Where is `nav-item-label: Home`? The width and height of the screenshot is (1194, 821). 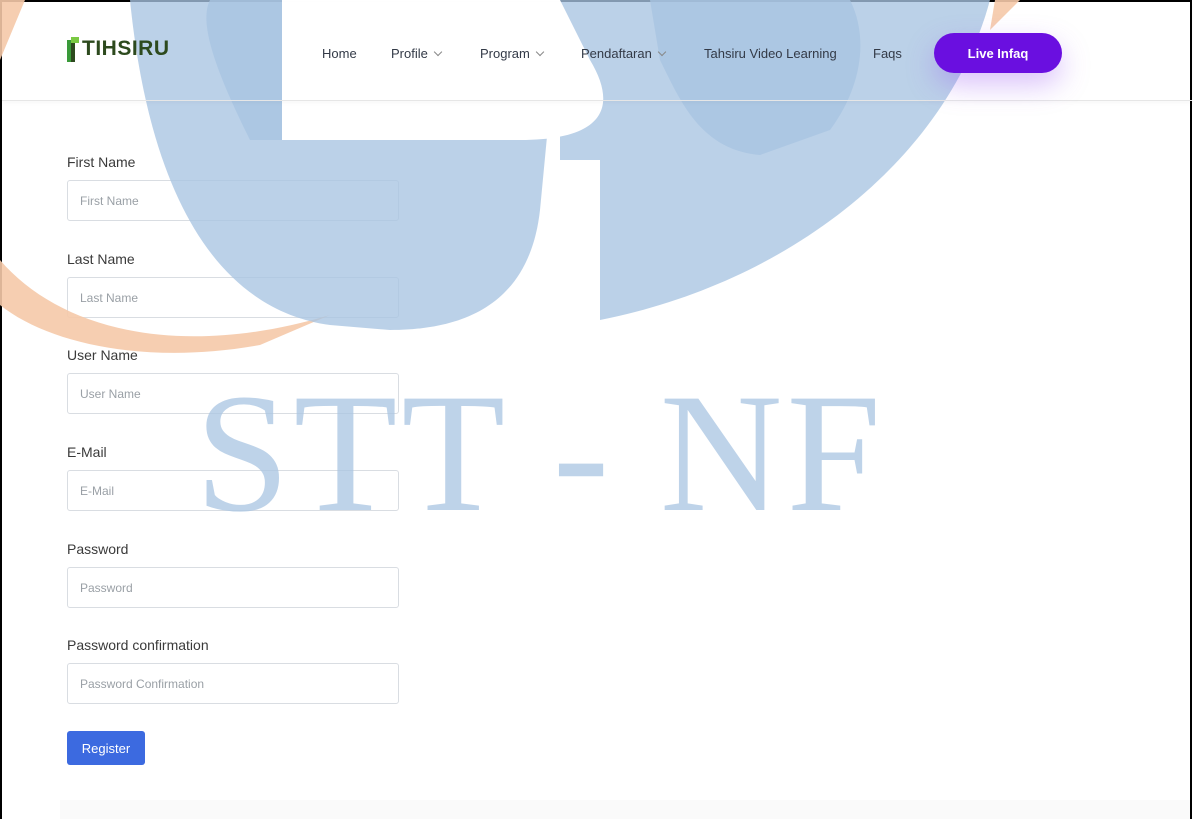
nav-item-label: Home is located at coordinates (339, 53).